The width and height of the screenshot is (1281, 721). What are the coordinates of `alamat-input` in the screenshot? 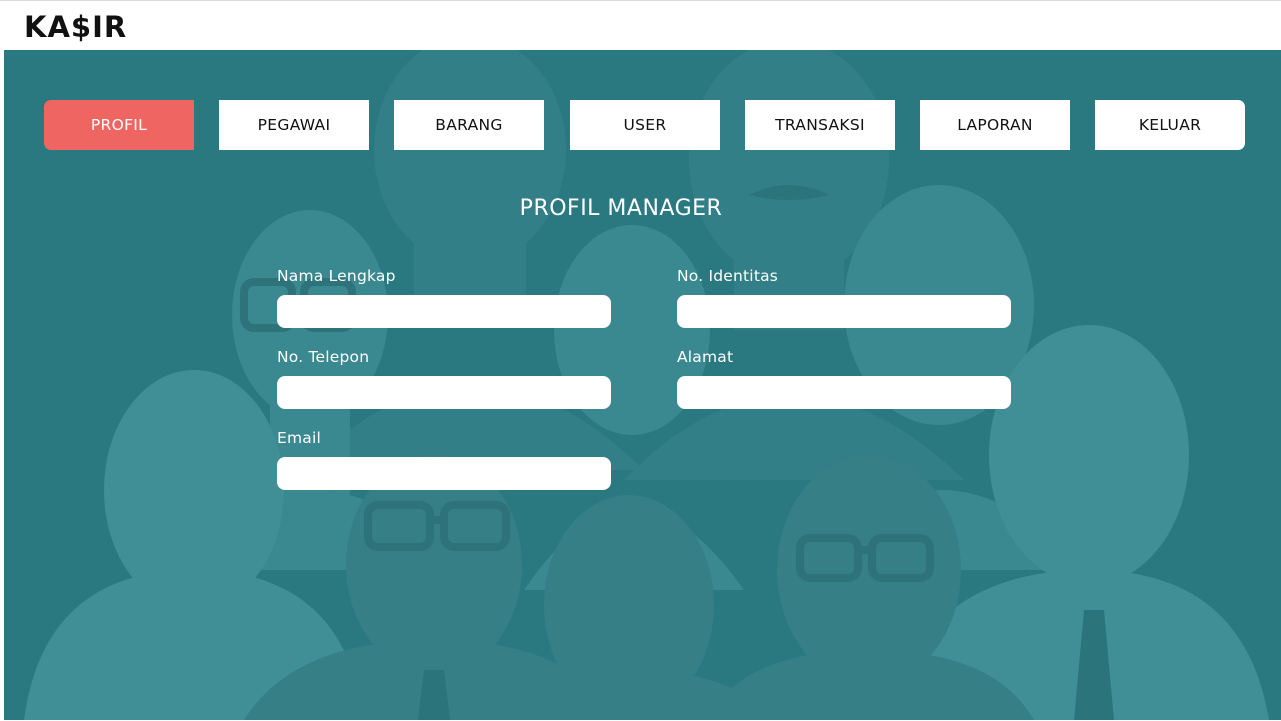 It's located at (844, 392).